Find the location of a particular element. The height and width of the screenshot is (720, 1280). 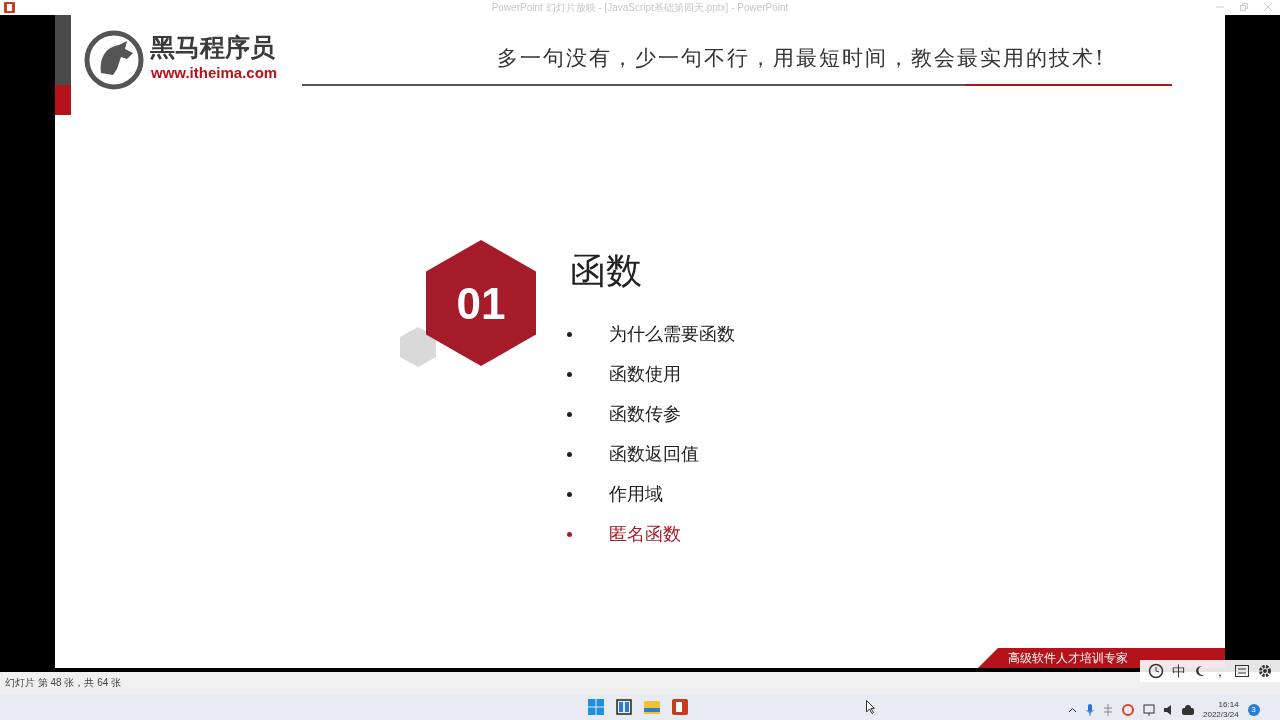

section-title: 函数 is located at coordinates (606, 271).